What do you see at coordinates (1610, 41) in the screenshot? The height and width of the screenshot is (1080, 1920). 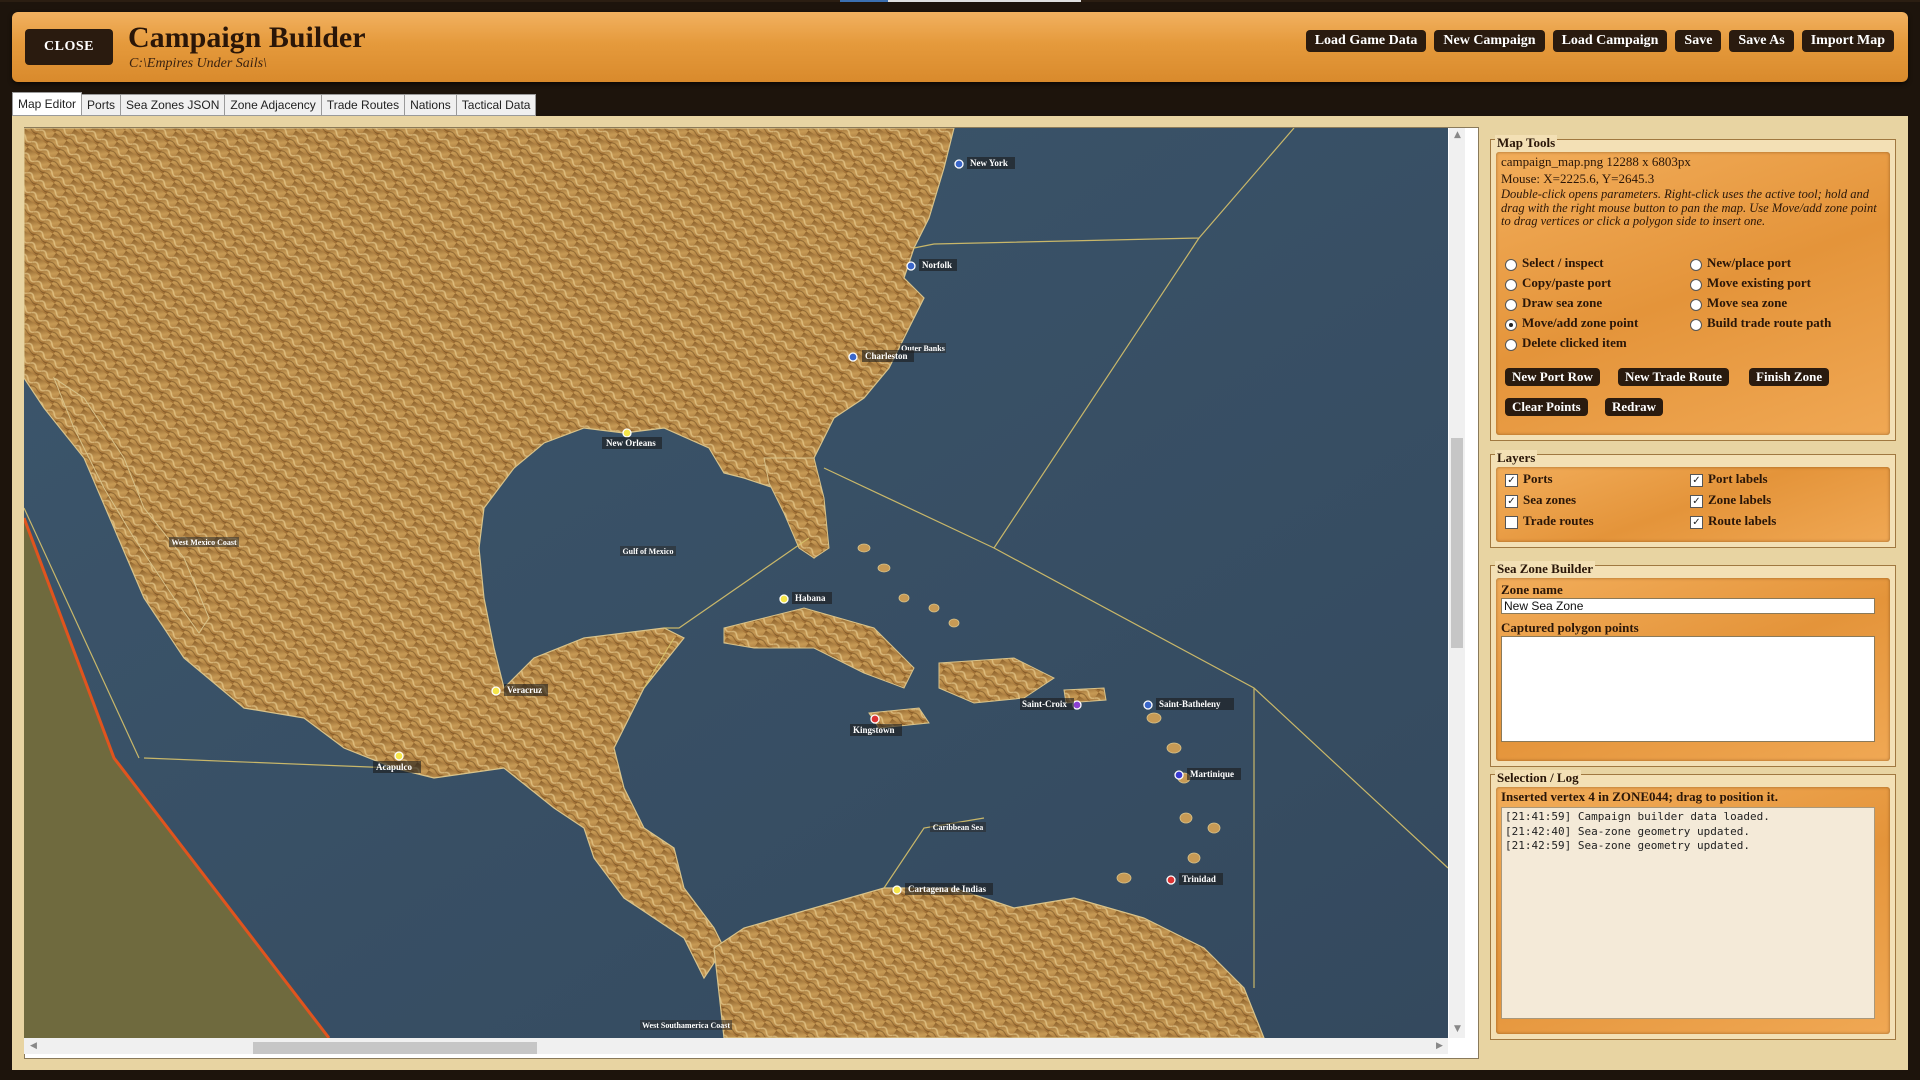 I see `load-campaign-button: Load Campaign` at bounding box center [1610, 41].